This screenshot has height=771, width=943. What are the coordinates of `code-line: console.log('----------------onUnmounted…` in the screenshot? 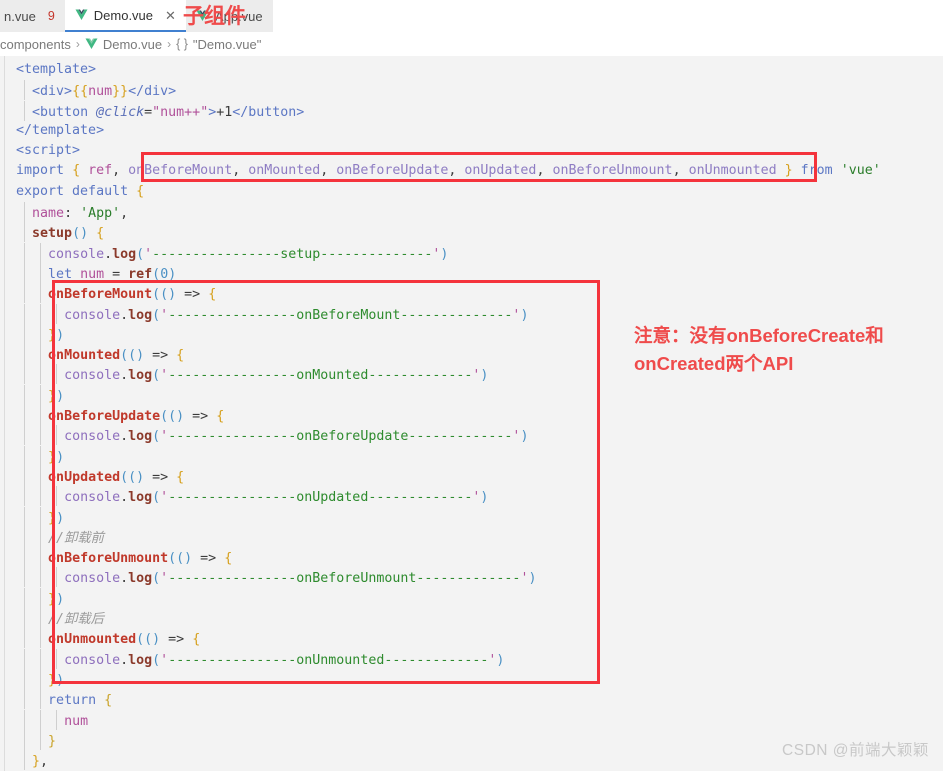 It's located at (471, 658).